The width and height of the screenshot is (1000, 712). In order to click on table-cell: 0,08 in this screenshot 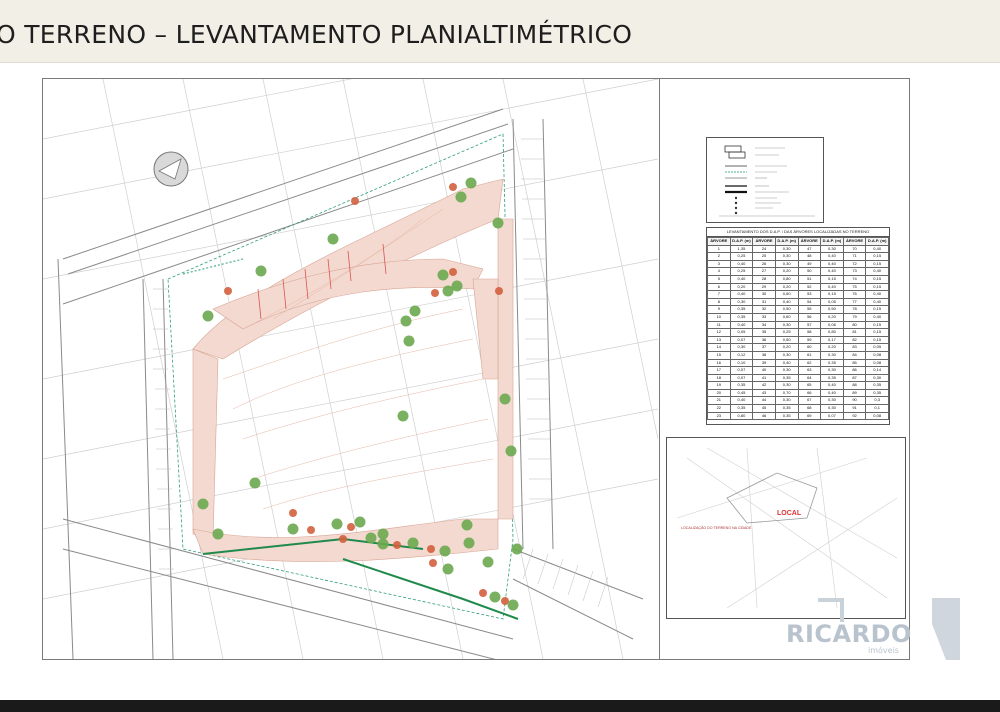, I will do `click(877, 355)`.